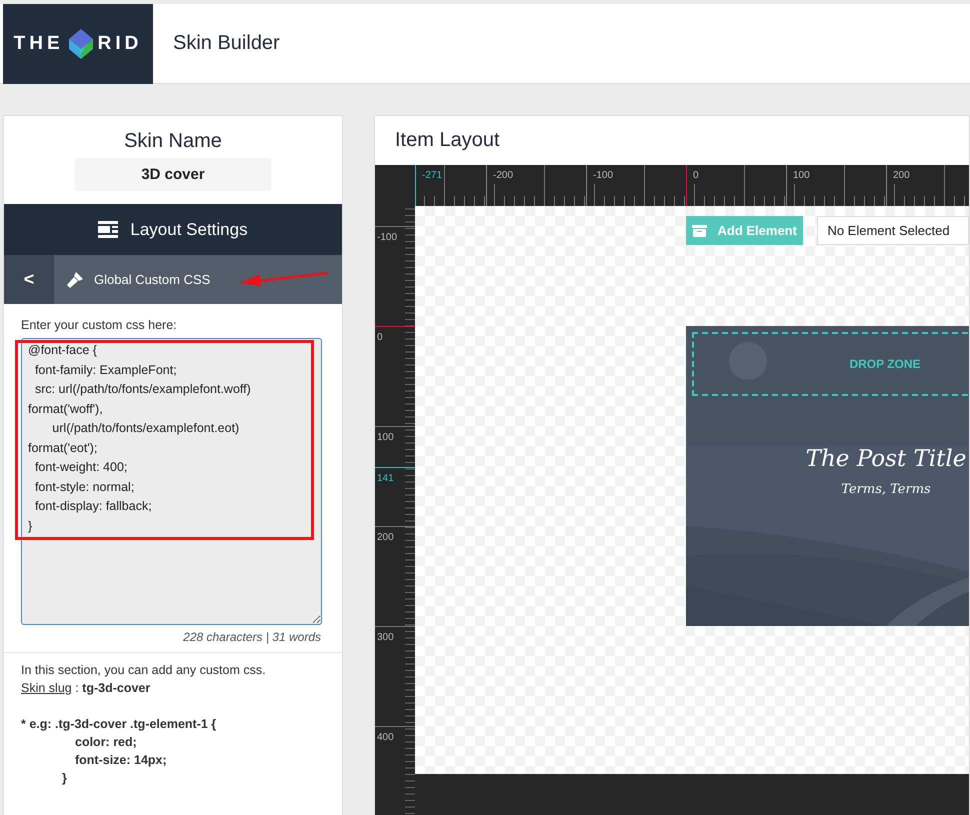 Image resolution: width=970 pixels, height=815 pixels. Describe the element at coordinates (252, 637) in the screenshot. I see `character-count: 228 characters | 31 words` at that location.